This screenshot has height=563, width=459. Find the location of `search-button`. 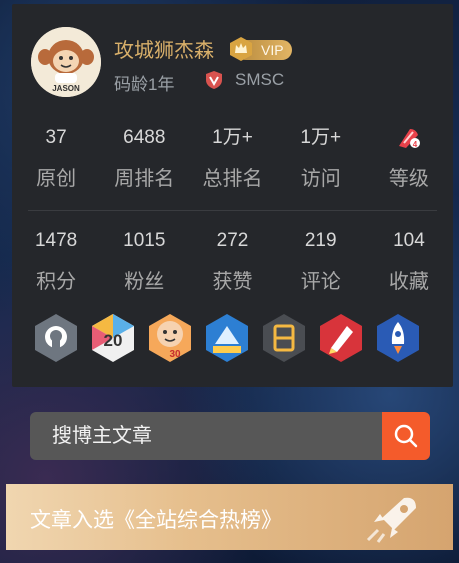

search-button is located at coordinates (406, 436).